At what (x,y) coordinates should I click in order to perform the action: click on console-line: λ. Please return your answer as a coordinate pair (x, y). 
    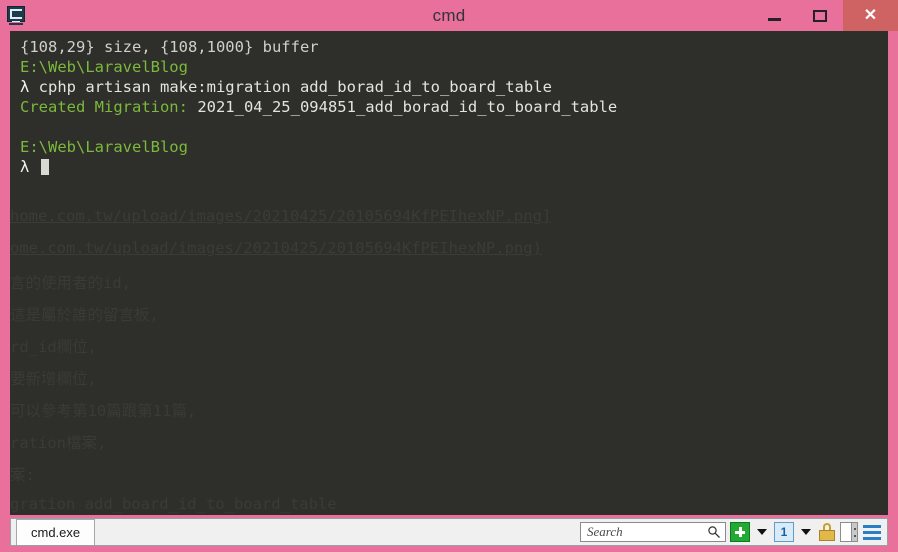
    Looking at the image, I should click on (454, 167).